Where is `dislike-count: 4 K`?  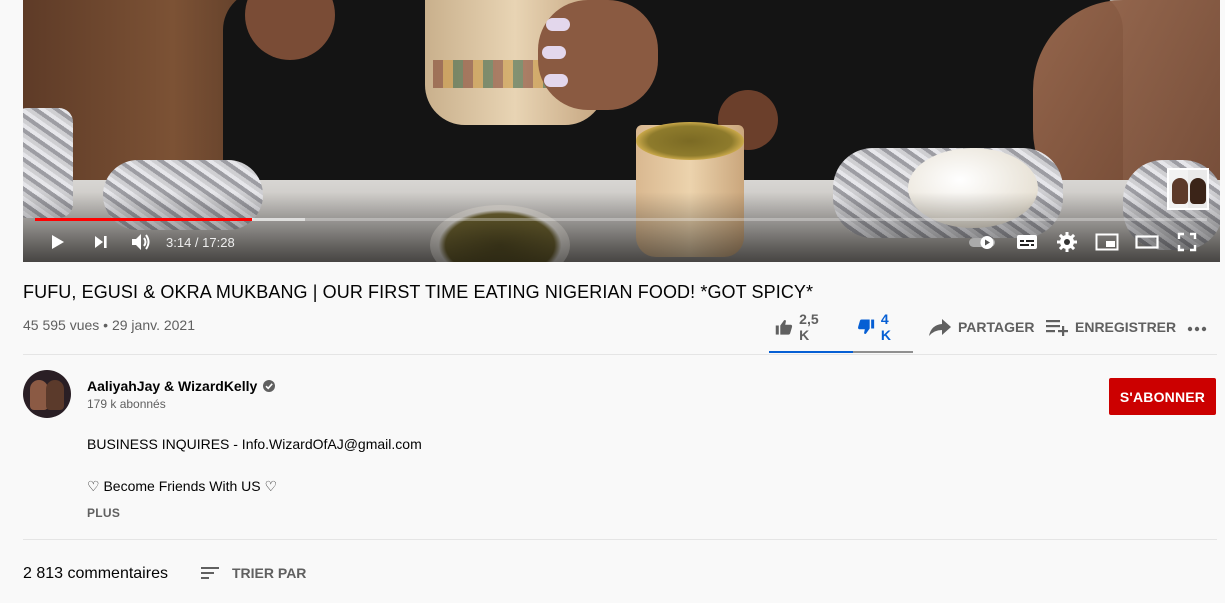
dislike-count: 4 K is located at coordinates (885, 327).